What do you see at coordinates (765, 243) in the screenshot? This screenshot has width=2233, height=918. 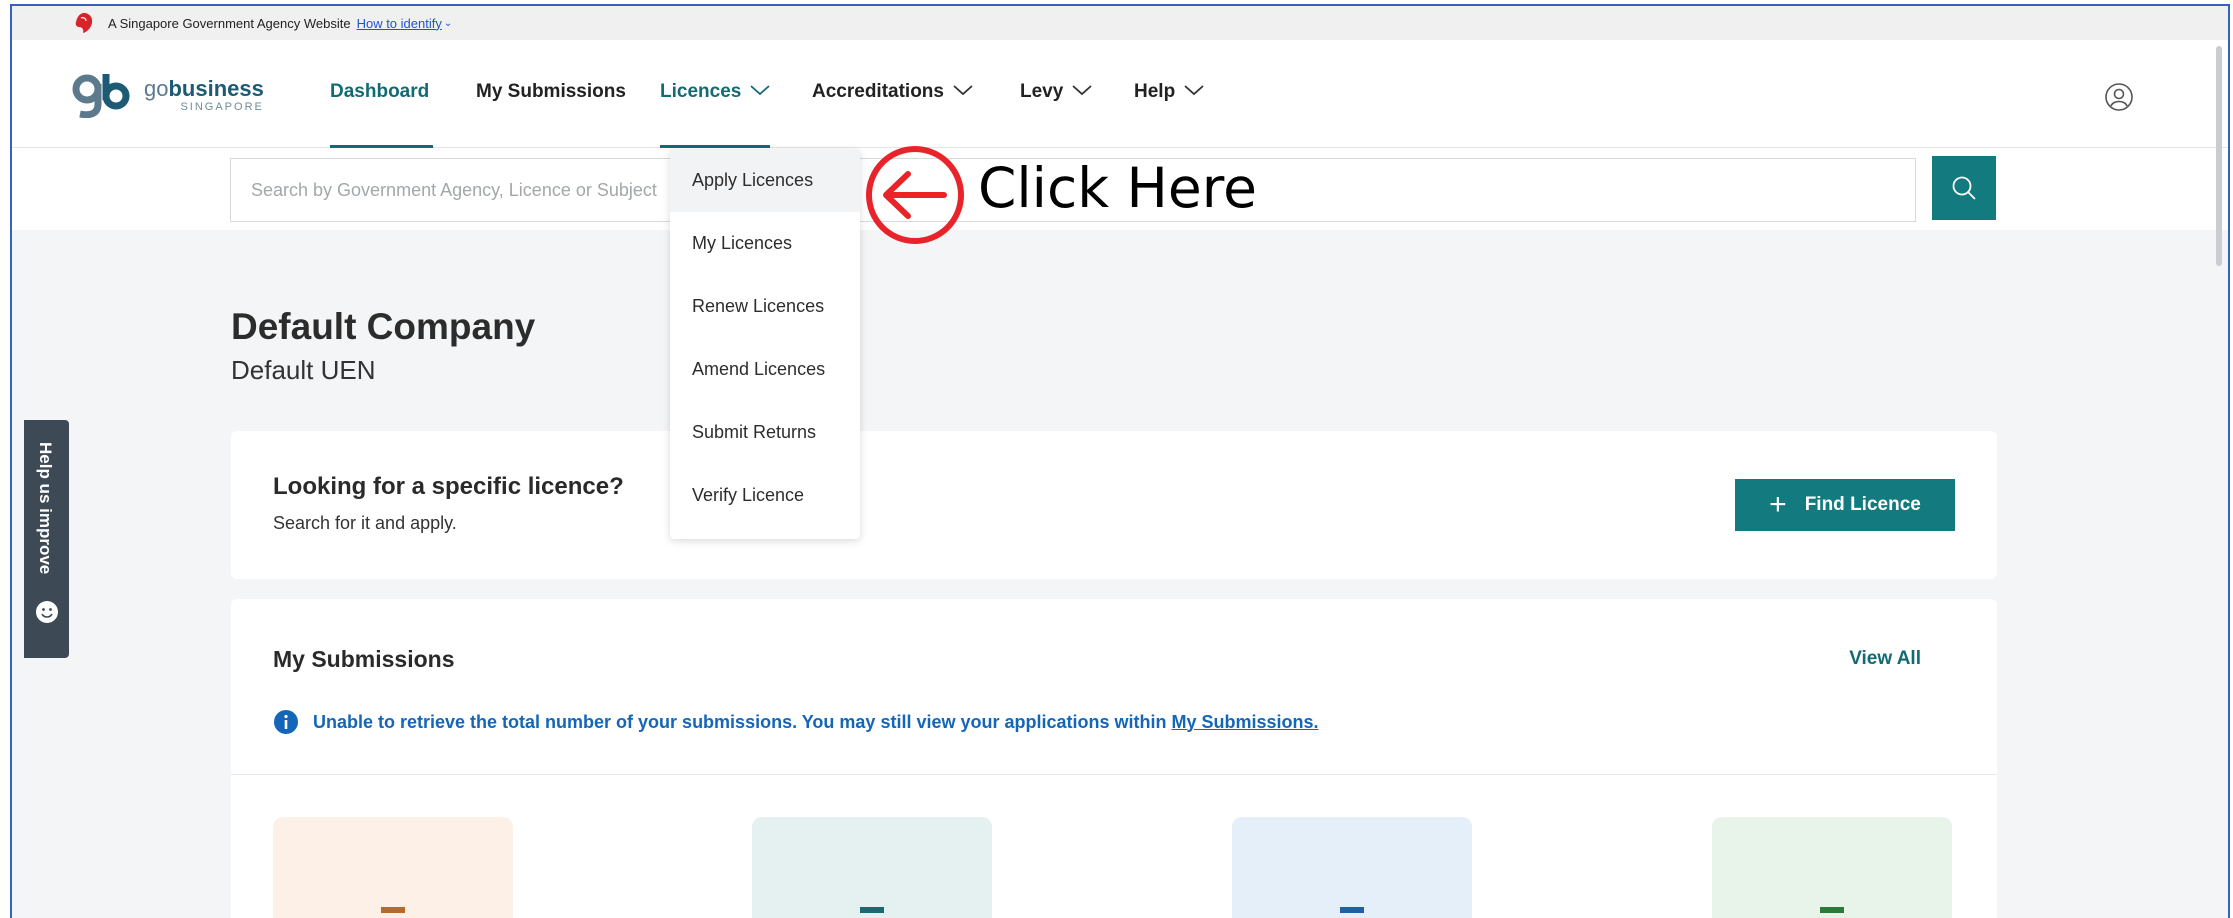 I see `menu-item-my-licences: My Licences` at bounding box center [765, 243].